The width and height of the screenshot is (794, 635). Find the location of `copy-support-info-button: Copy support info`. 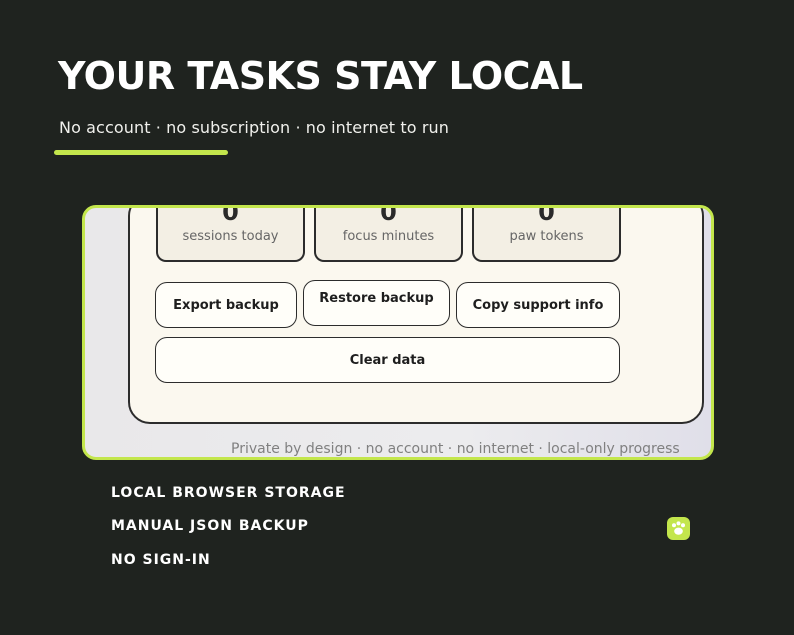

copy-support-info-button: Copy support info is located at coordinates (538, 305).